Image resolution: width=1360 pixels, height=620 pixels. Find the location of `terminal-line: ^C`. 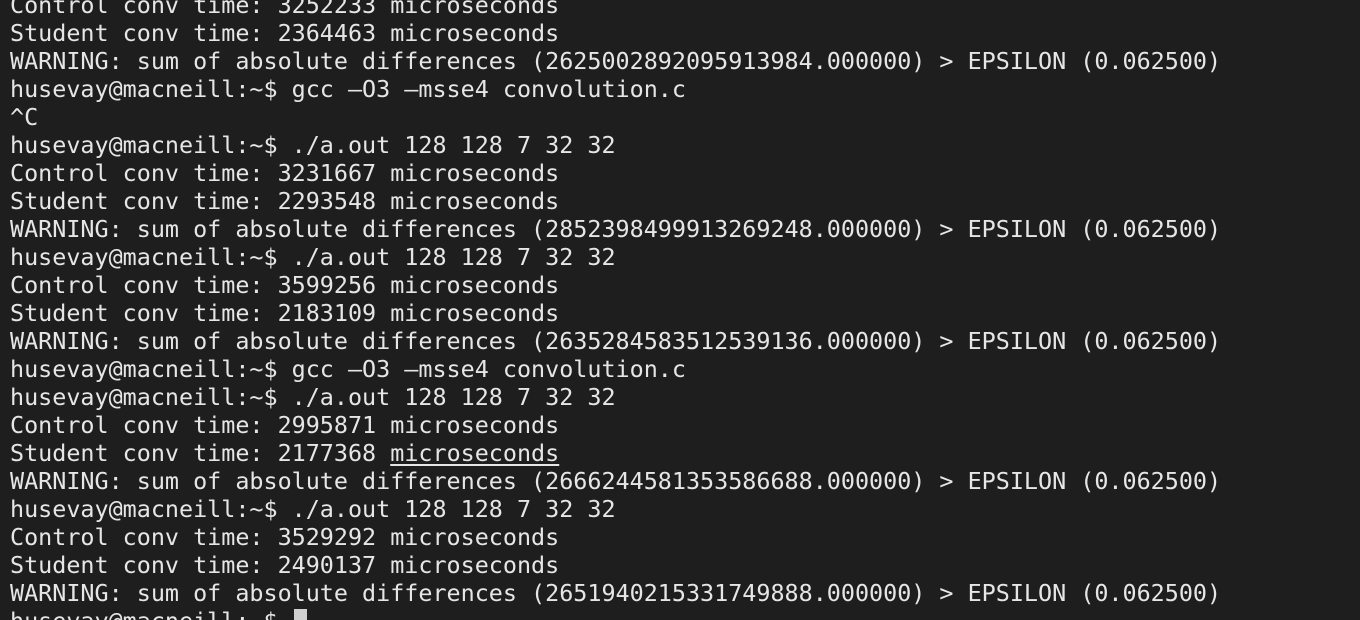

terminal-line: ^C is located at coordinates (24, 117).